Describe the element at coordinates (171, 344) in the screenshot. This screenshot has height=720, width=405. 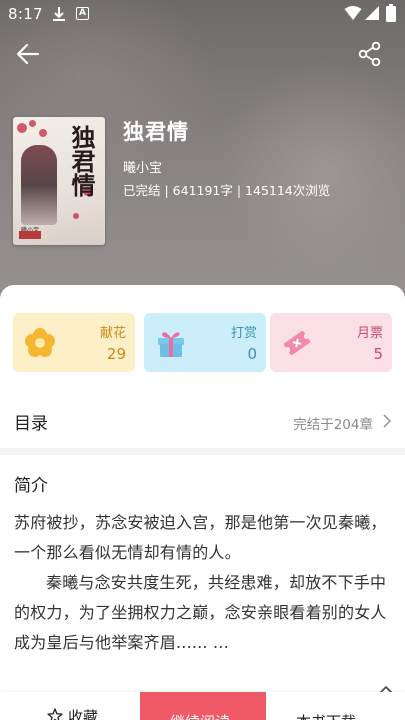
I see `gift-icon` at that location.